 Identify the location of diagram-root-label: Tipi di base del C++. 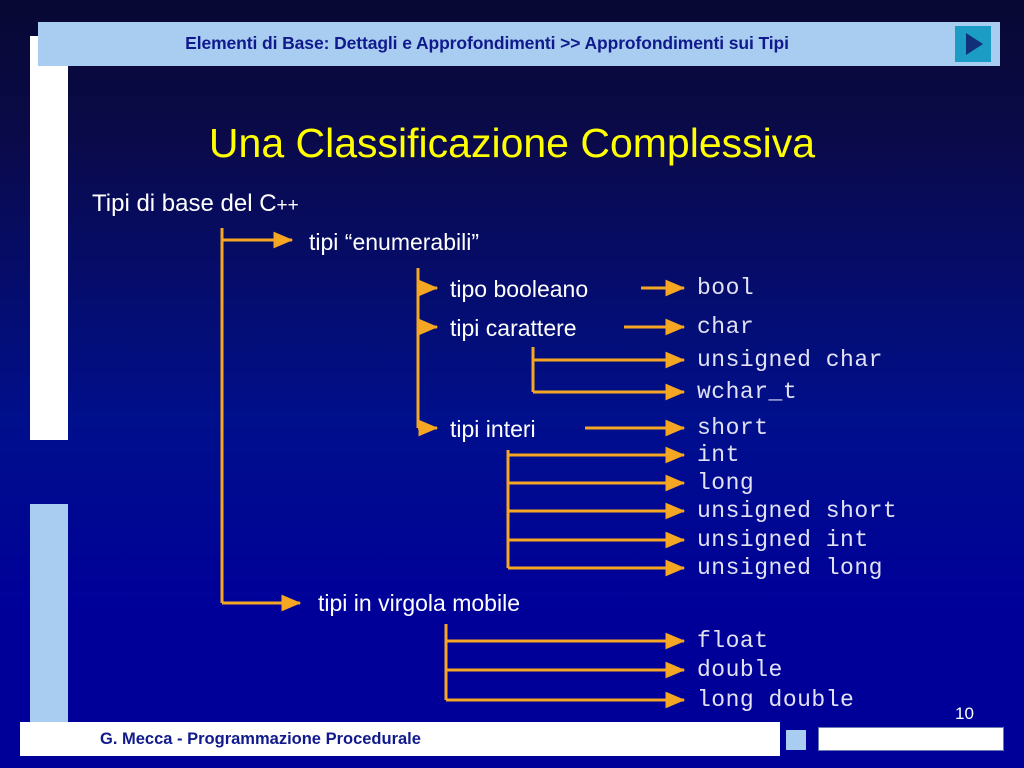
(195, 204).